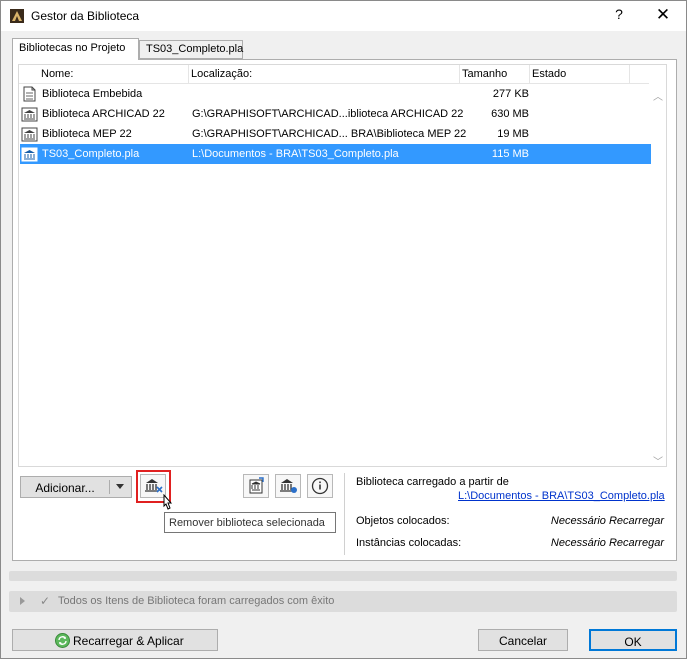 The image size is (687, 659). Describe the element at coordinates (168, 502) in the screenshot. I see `mouse-cursor-icon` at that location.